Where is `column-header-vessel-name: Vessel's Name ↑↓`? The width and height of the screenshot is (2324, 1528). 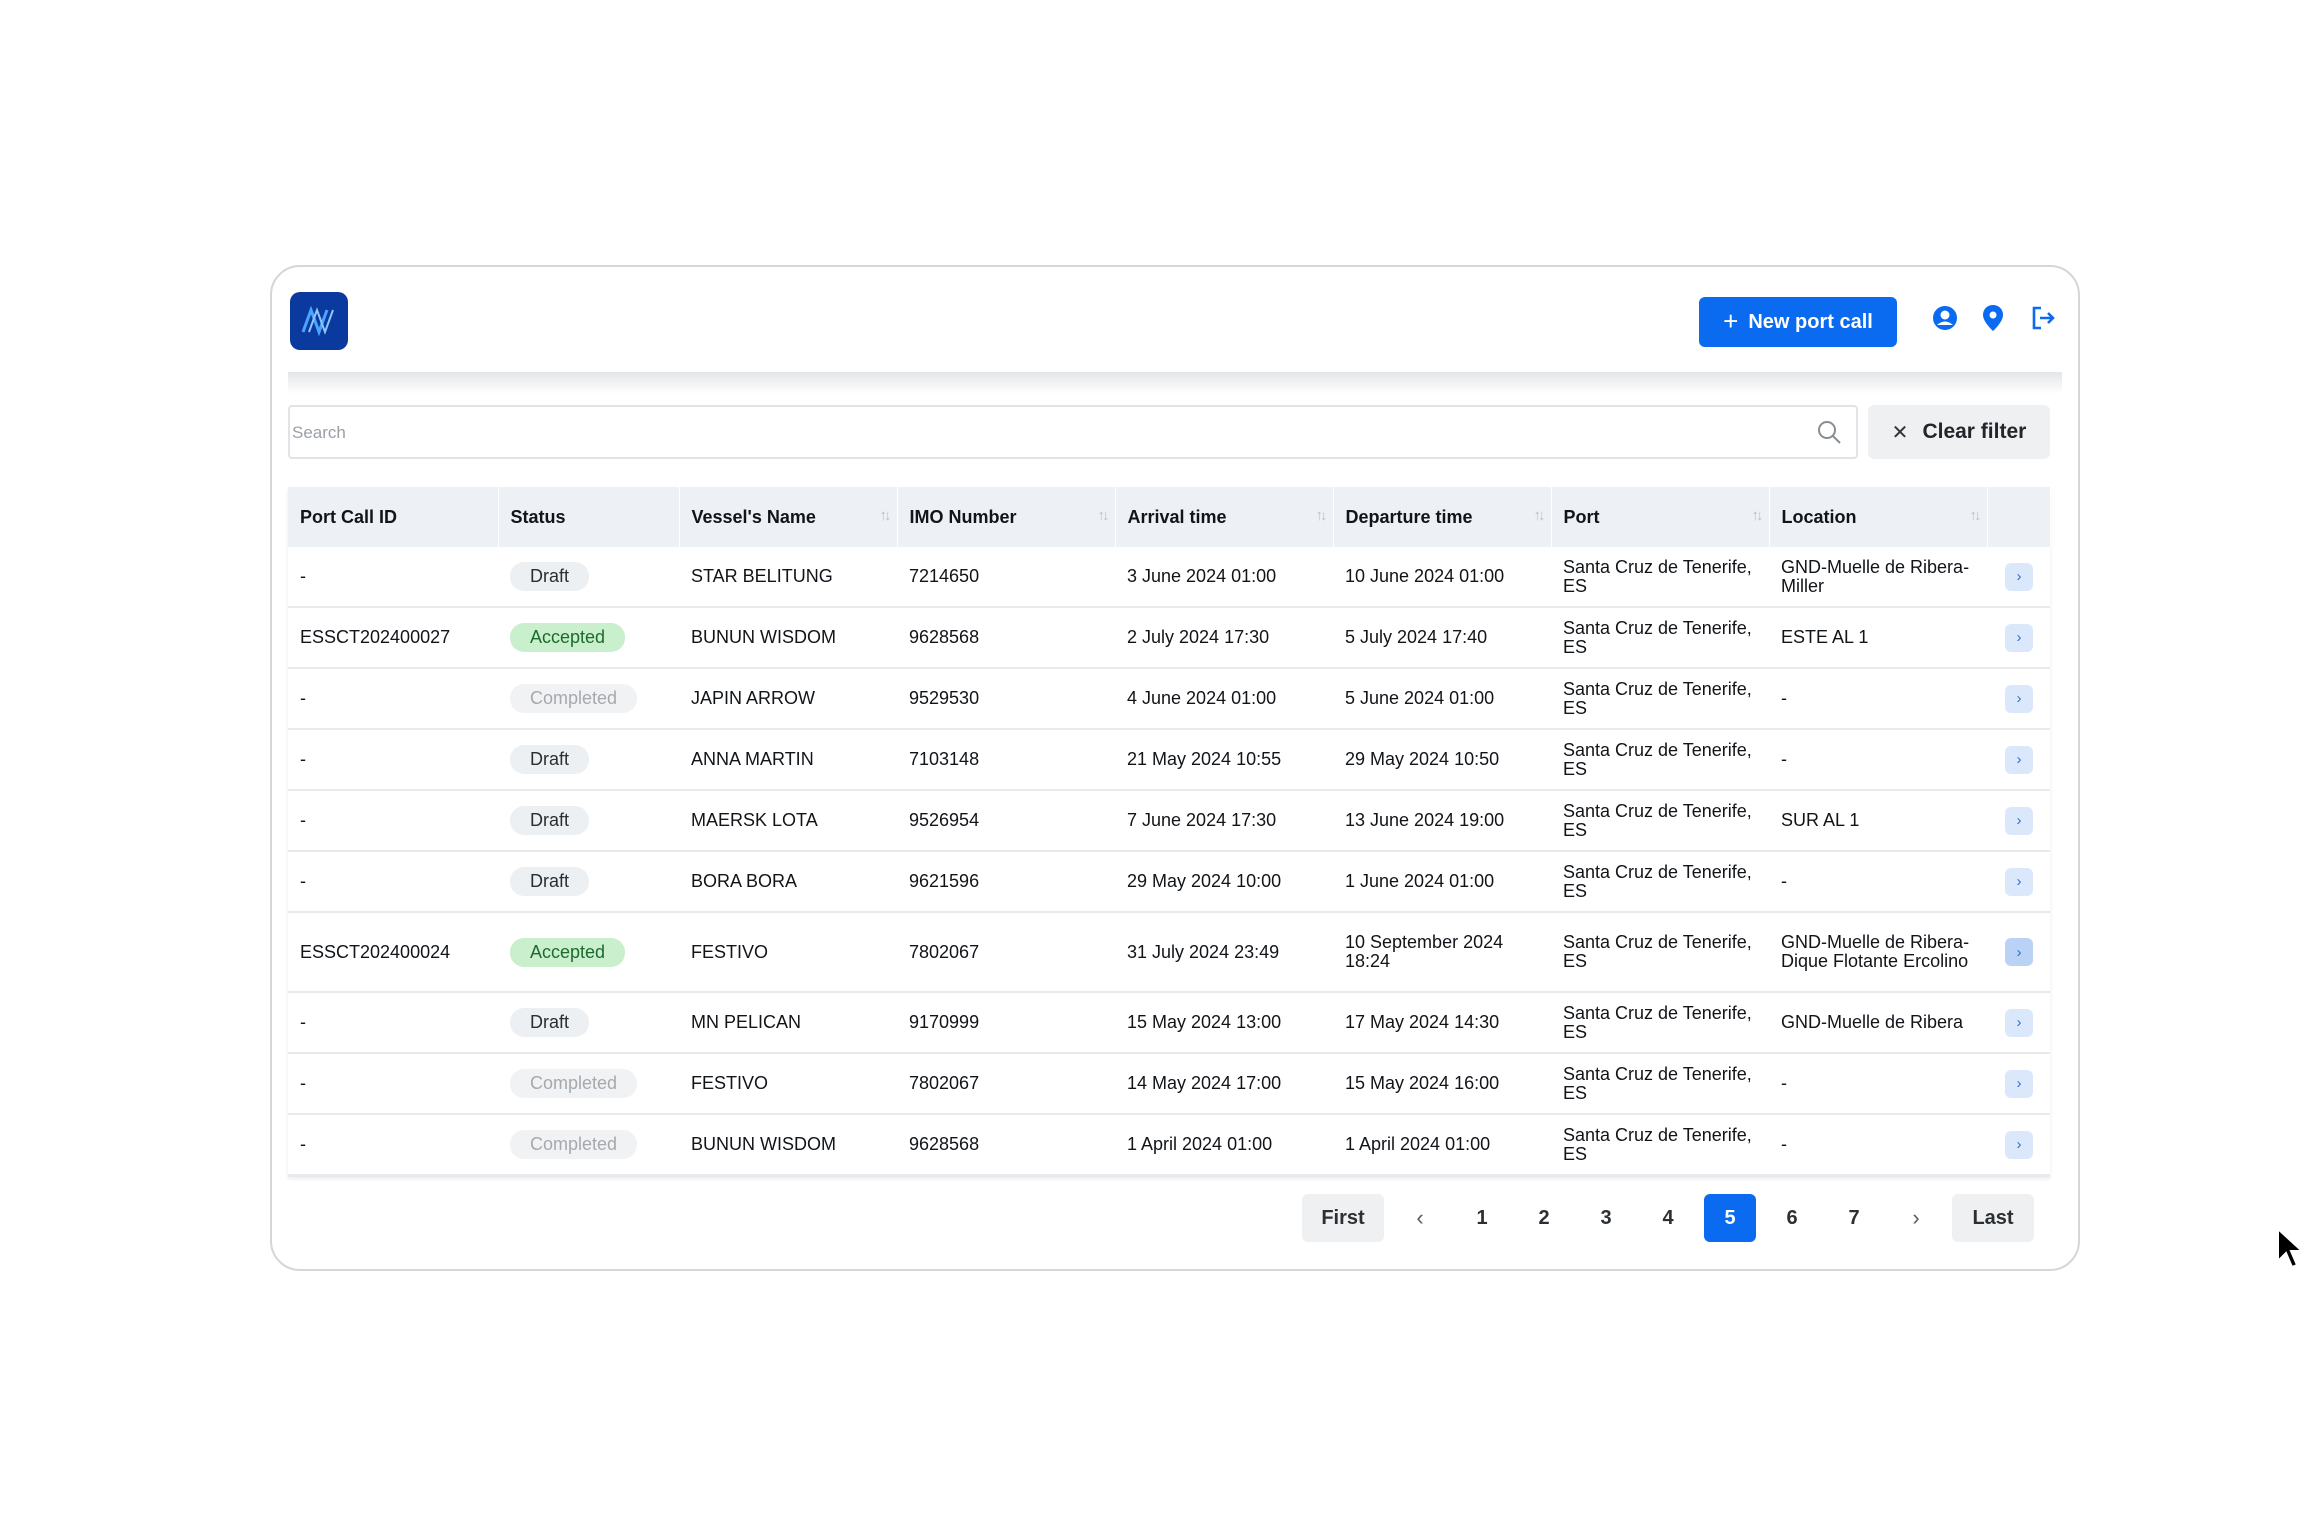
column-header-vessel-name: Vessel's Name ↑↓ is located at coordinates (788, 517).